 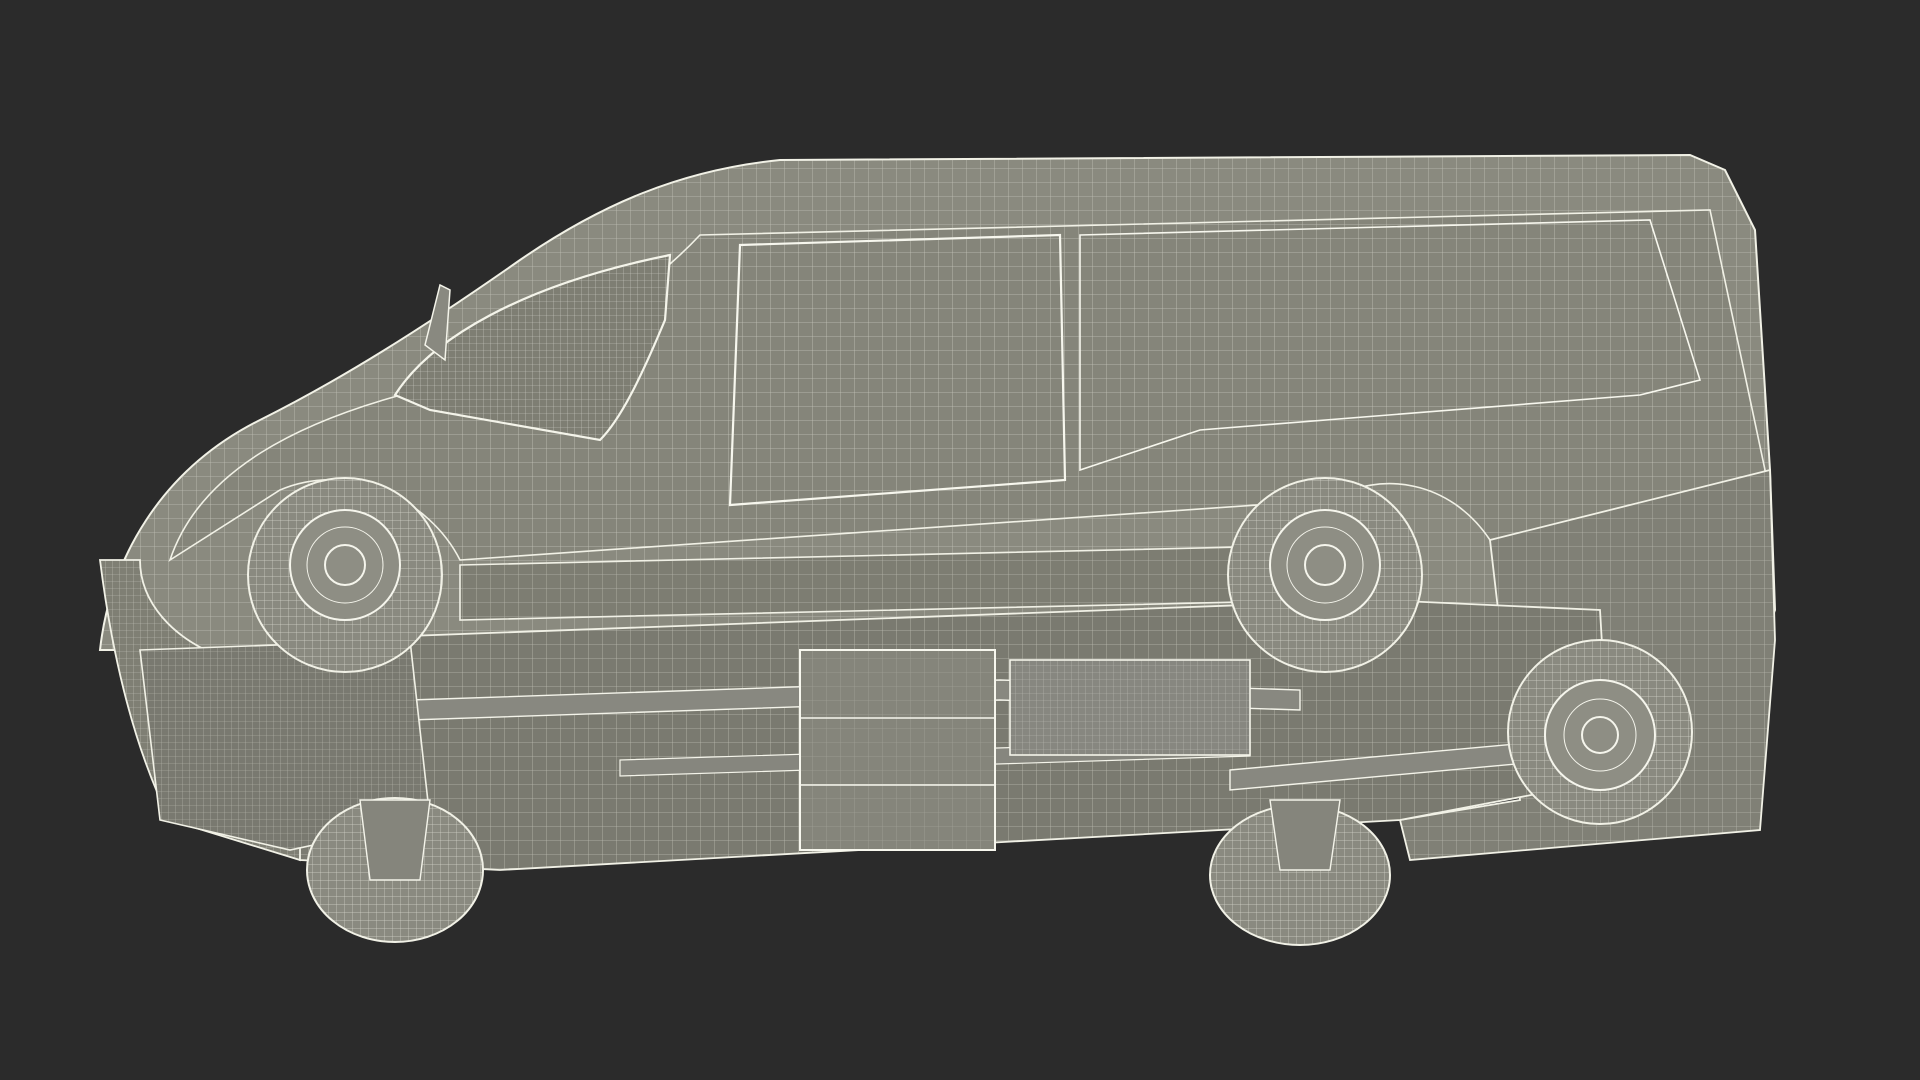 I want to click on wheel-rim, so click(x=1600, y=735).